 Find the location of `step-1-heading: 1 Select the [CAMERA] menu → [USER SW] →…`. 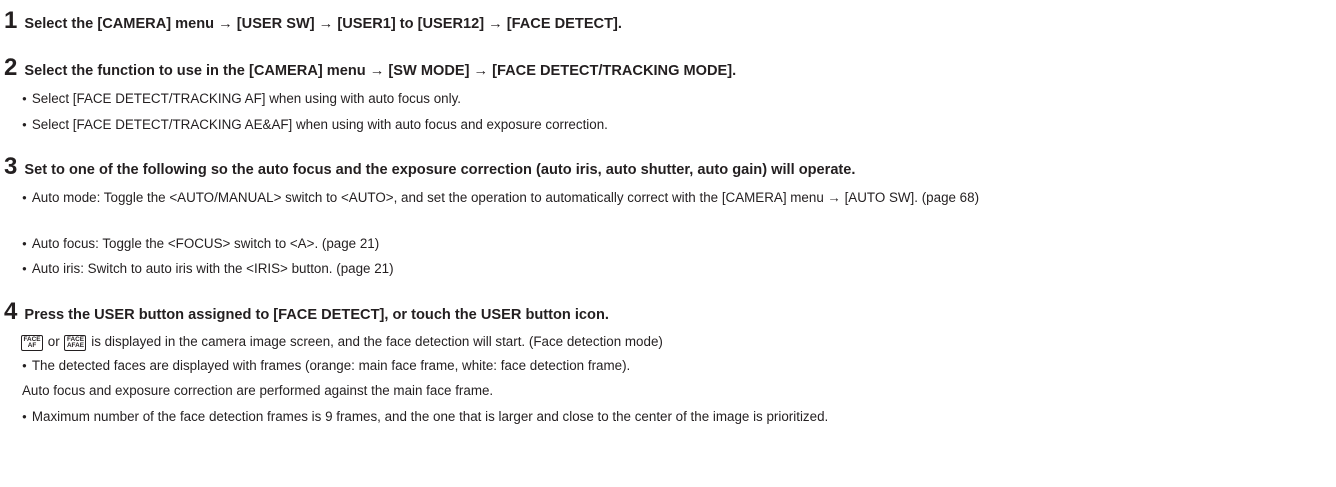

step-1-heading: 1 Select the [CAMERA] menu → [USER SW] →… is located at coordinates (313, 21).